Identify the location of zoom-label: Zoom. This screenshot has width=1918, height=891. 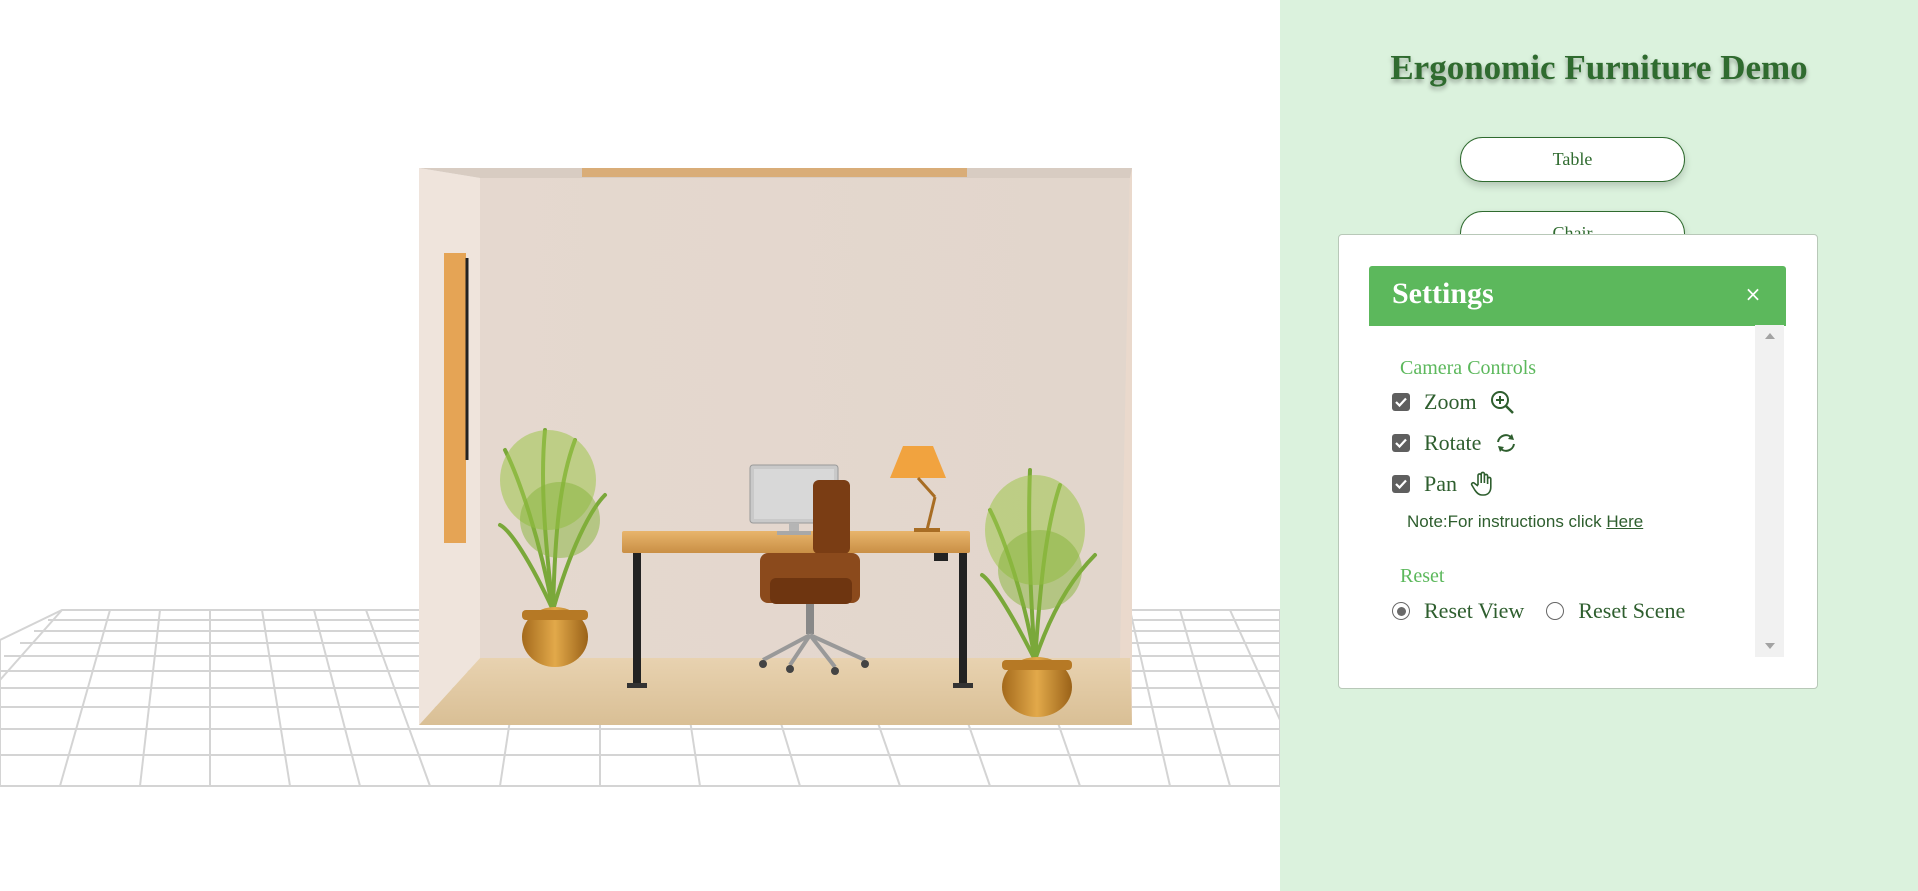
(1450, 401).